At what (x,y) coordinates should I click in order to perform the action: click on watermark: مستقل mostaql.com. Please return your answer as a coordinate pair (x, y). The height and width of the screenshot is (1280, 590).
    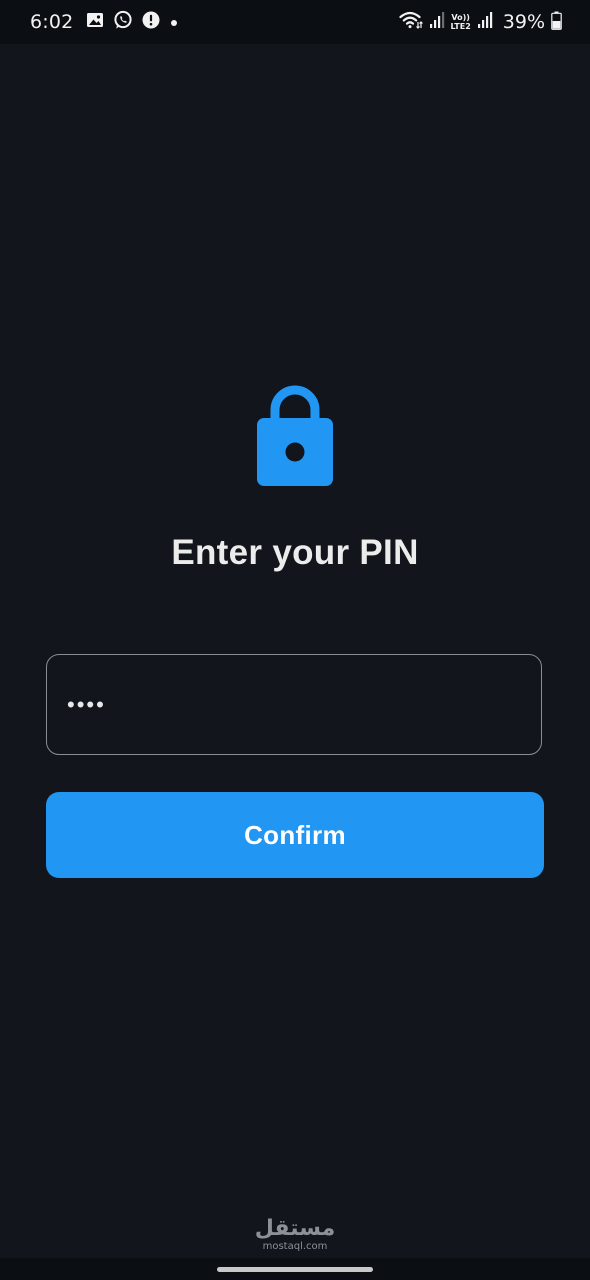
    Looking at the image, I should click on (295, 1234).